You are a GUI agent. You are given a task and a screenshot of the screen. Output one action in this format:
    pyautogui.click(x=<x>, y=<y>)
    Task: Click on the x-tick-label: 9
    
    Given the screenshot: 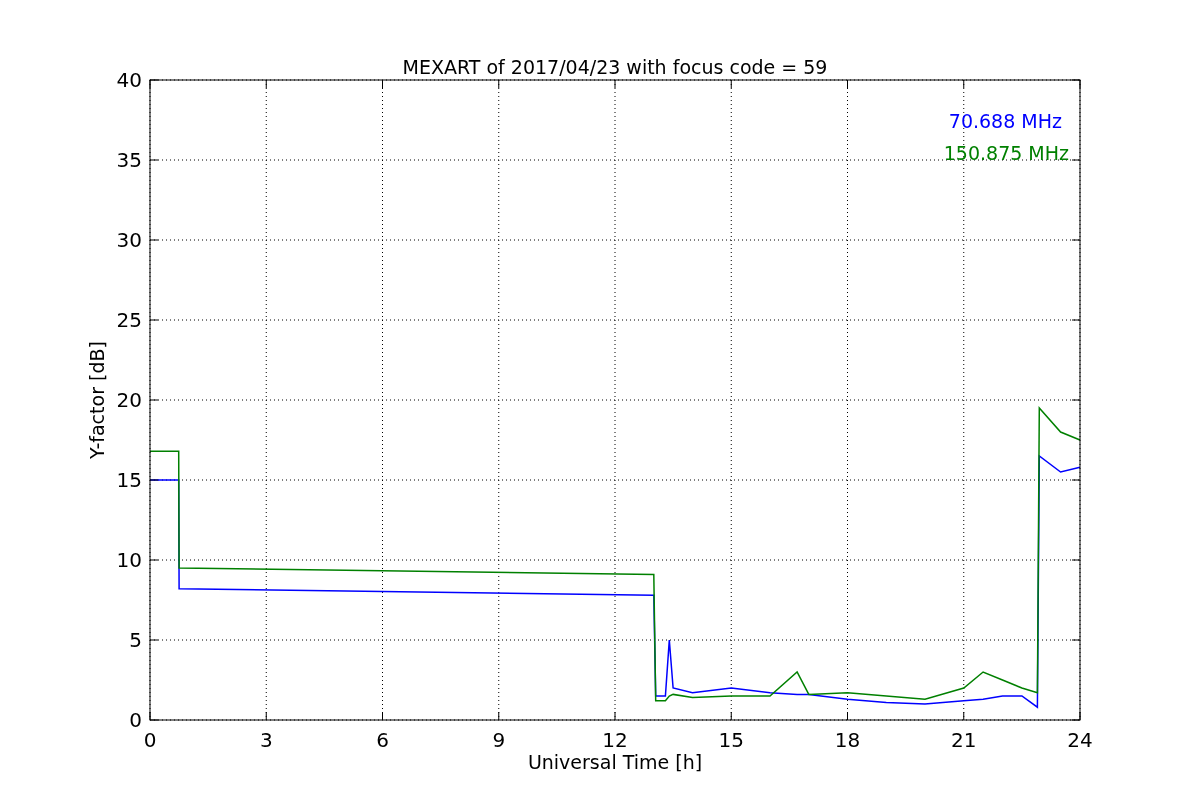 What is the action you would take?
    pyautogui.click(x=499, y=740)
    